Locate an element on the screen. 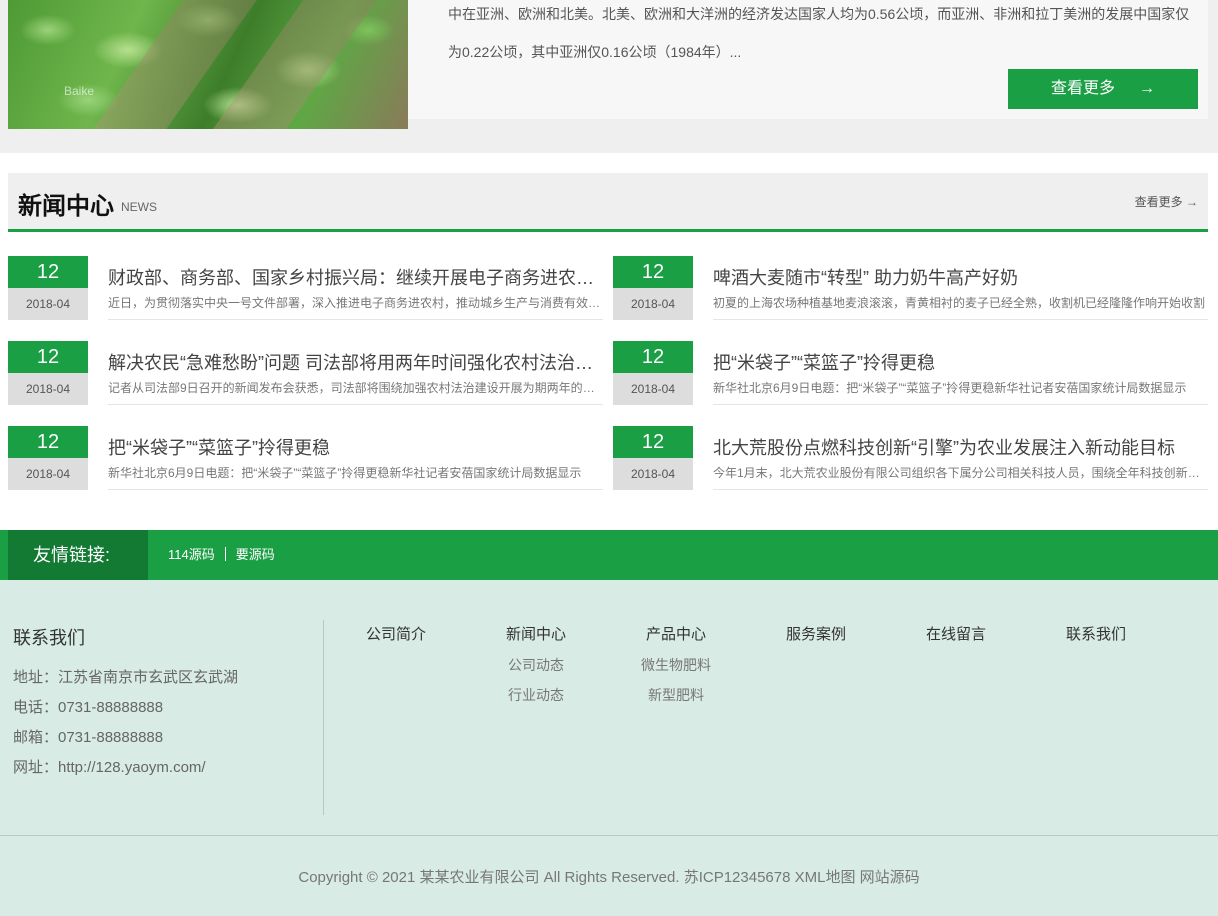 The width and height of the screenshot is (1218, 916). news-subtitle: NEWS is located at coordinates (139, 207).